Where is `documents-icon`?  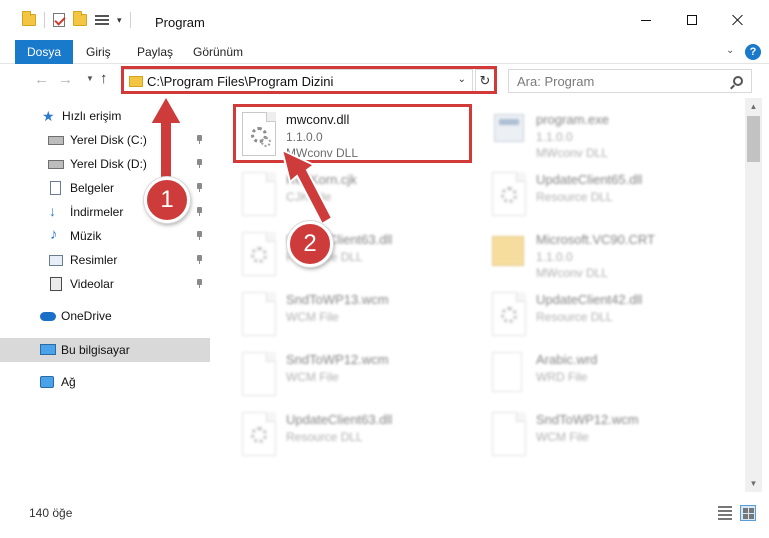
documents-icon is located at coordinates (55, 188).